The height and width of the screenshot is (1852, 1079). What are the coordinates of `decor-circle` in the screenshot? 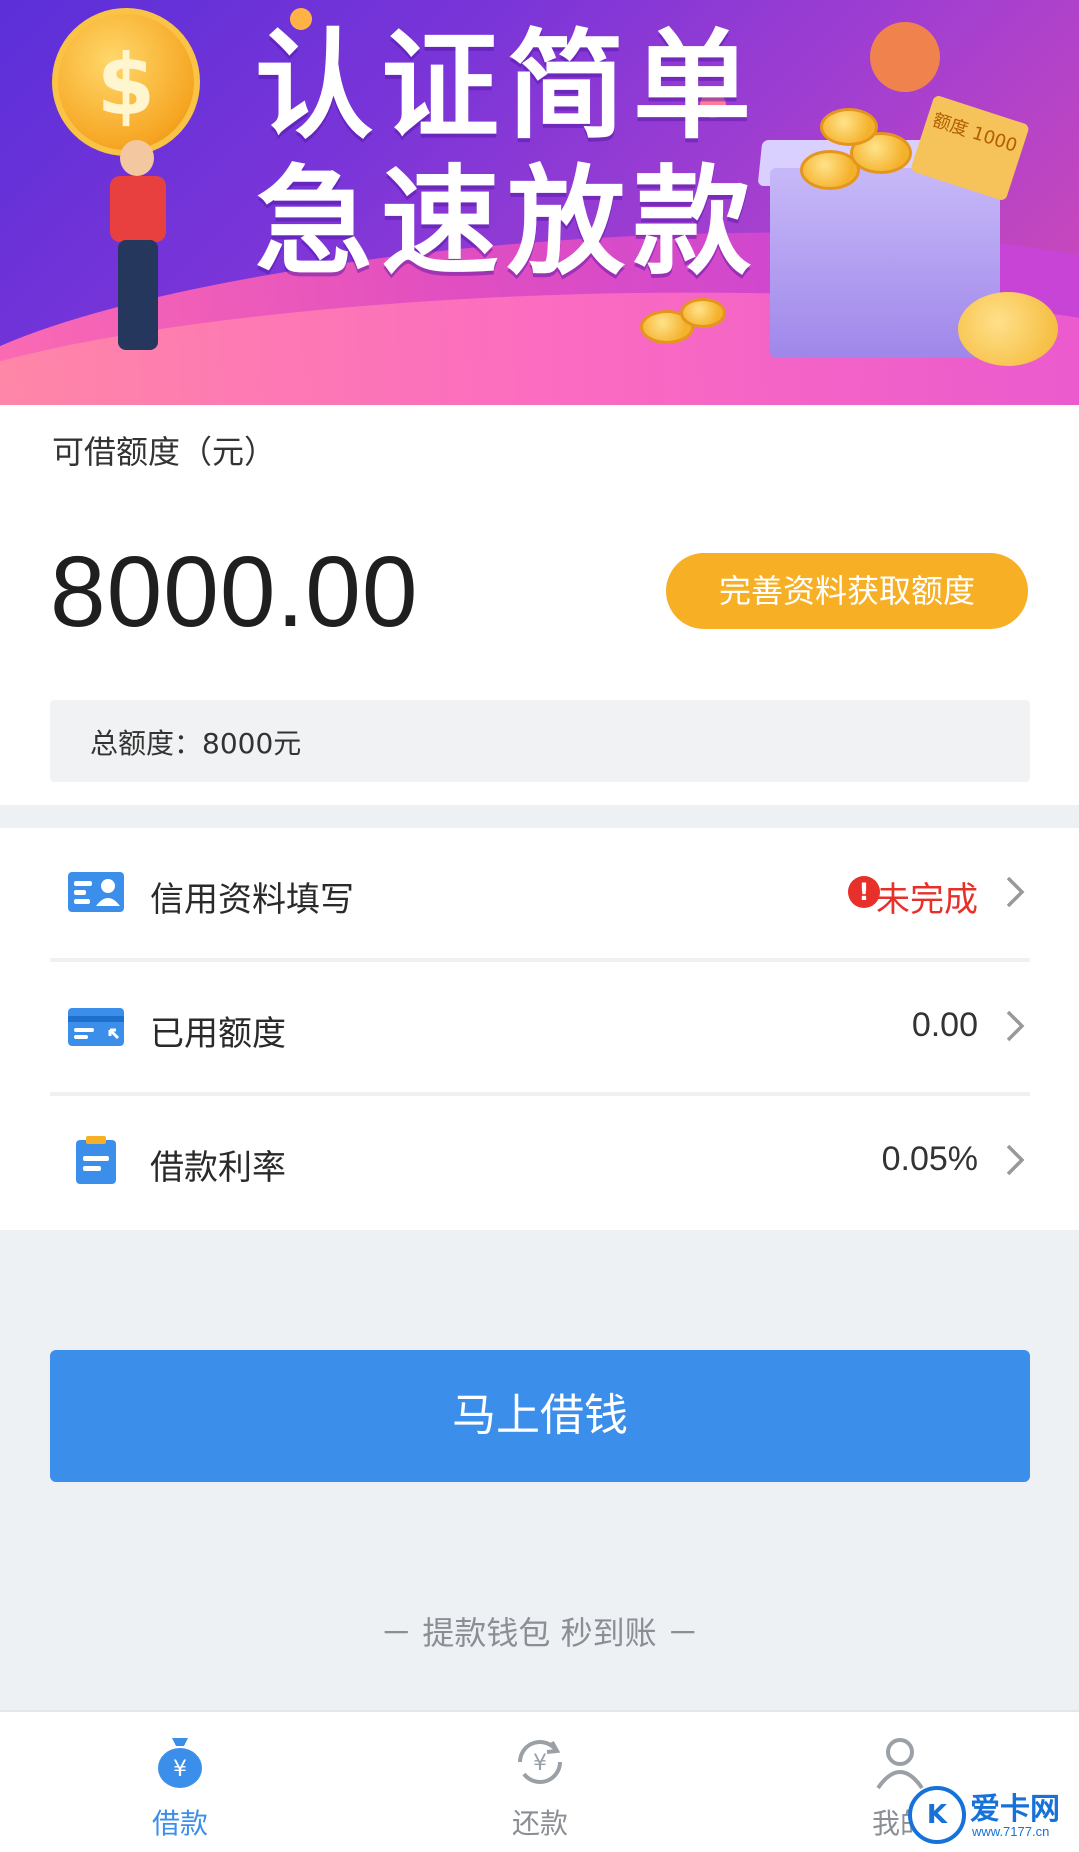 It's located at (905, 57).